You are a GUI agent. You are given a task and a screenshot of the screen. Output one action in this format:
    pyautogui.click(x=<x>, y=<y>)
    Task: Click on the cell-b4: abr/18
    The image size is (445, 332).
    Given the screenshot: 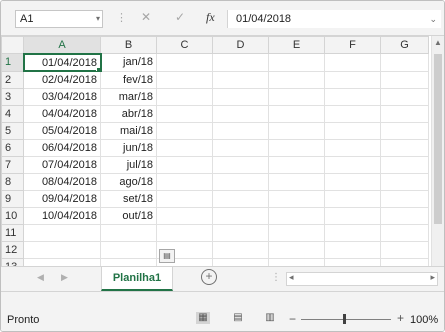 What is the action you would take?
    pyautogui.click(x=128, y=113)
    